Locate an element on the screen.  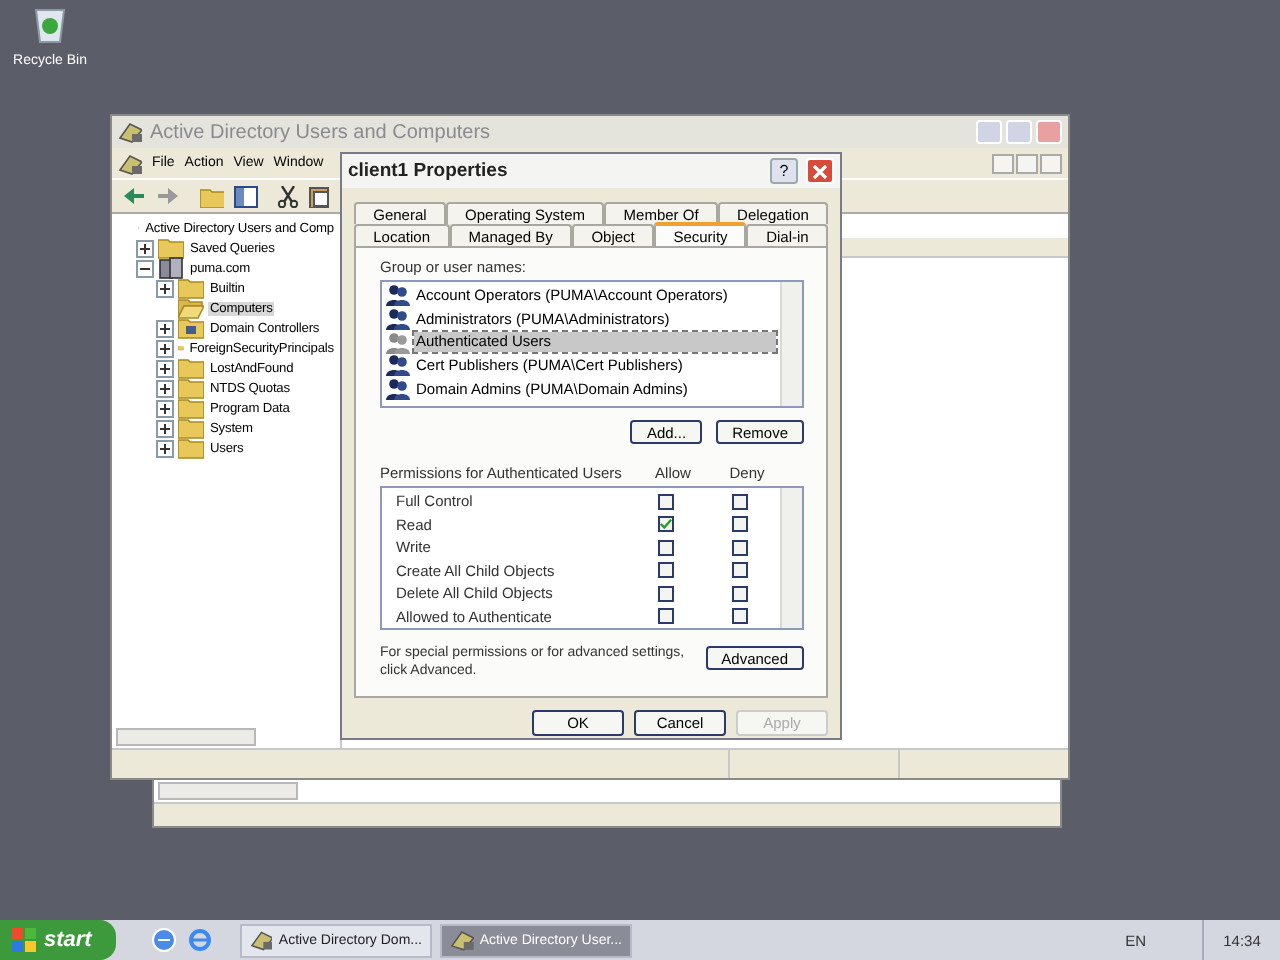
check-icon is located at coordinates (665, 524).